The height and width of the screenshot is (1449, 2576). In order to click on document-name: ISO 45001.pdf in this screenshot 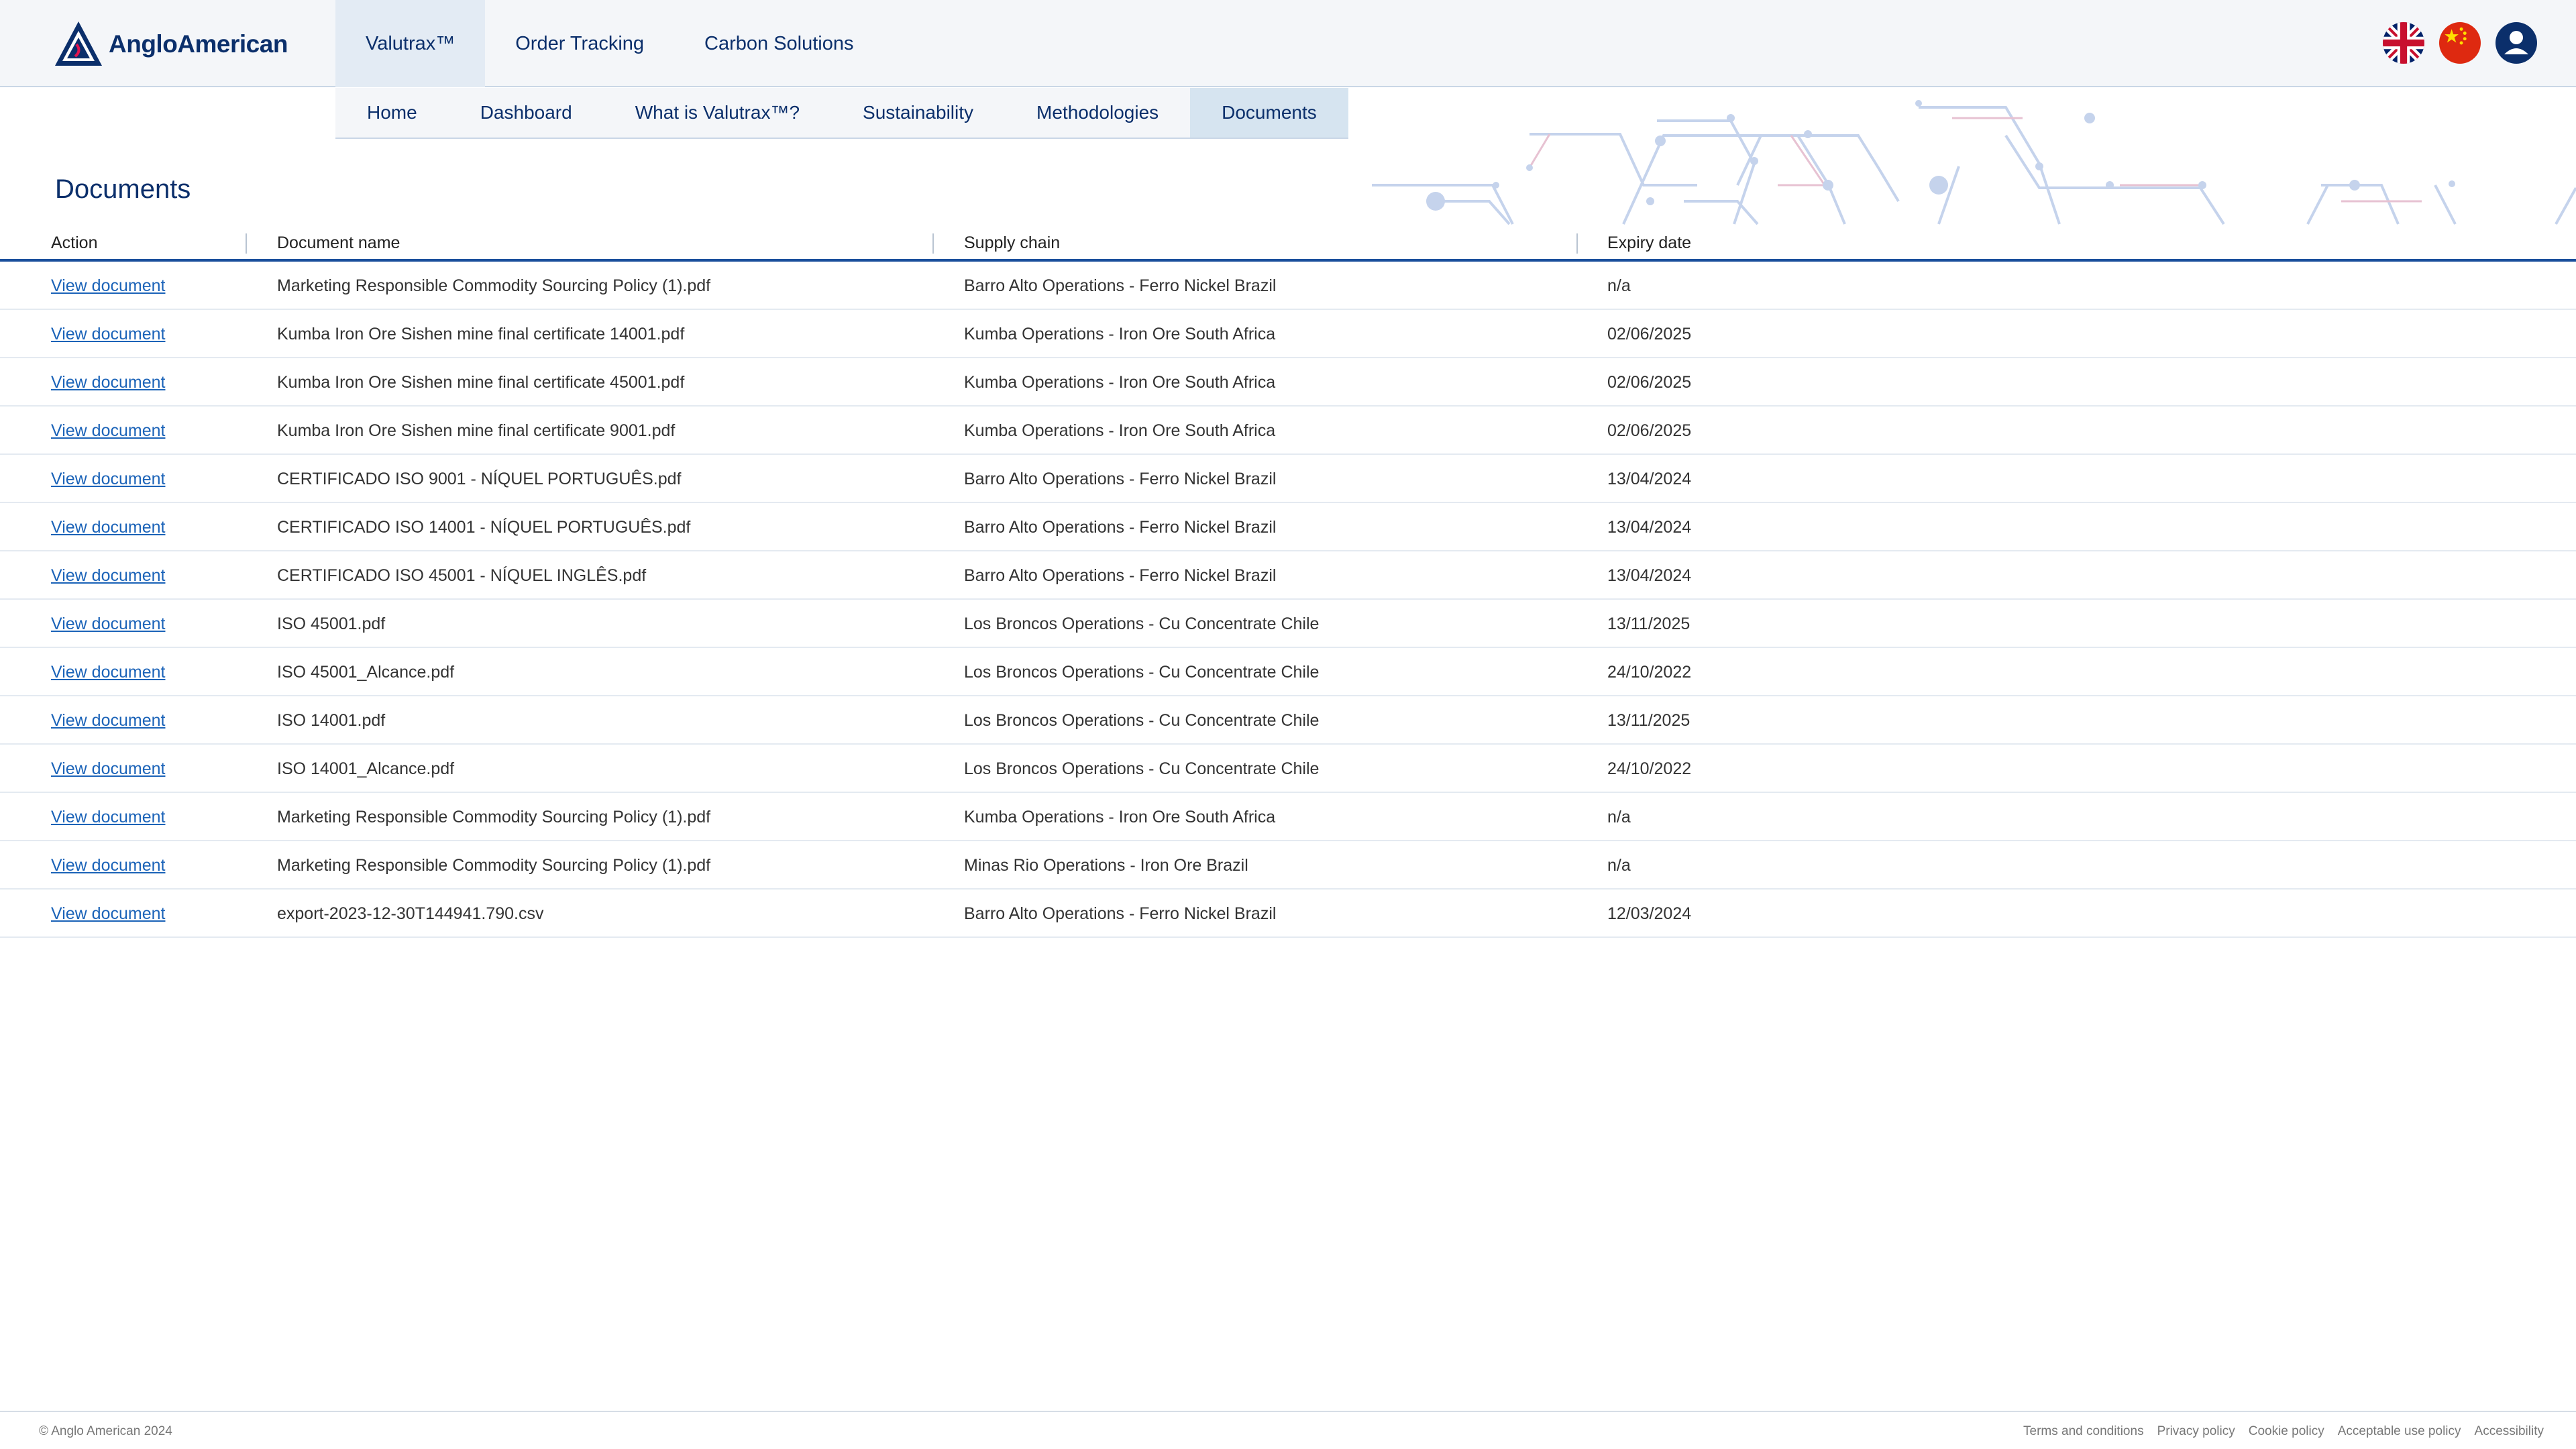, I will do `click(331, 623)`.